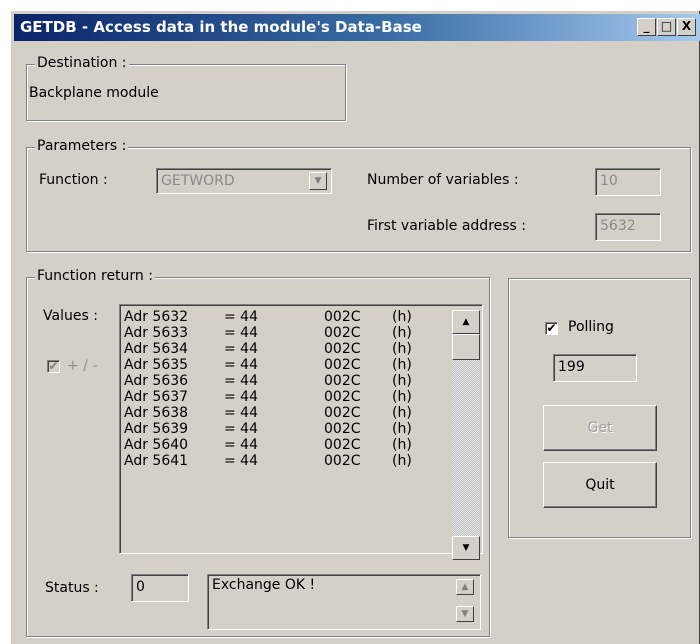 The width and height of the screenshot is (700, 644). Describe the element at coordinates (646, 27) in the screenshot. I see `minimize-button: _` at that location.